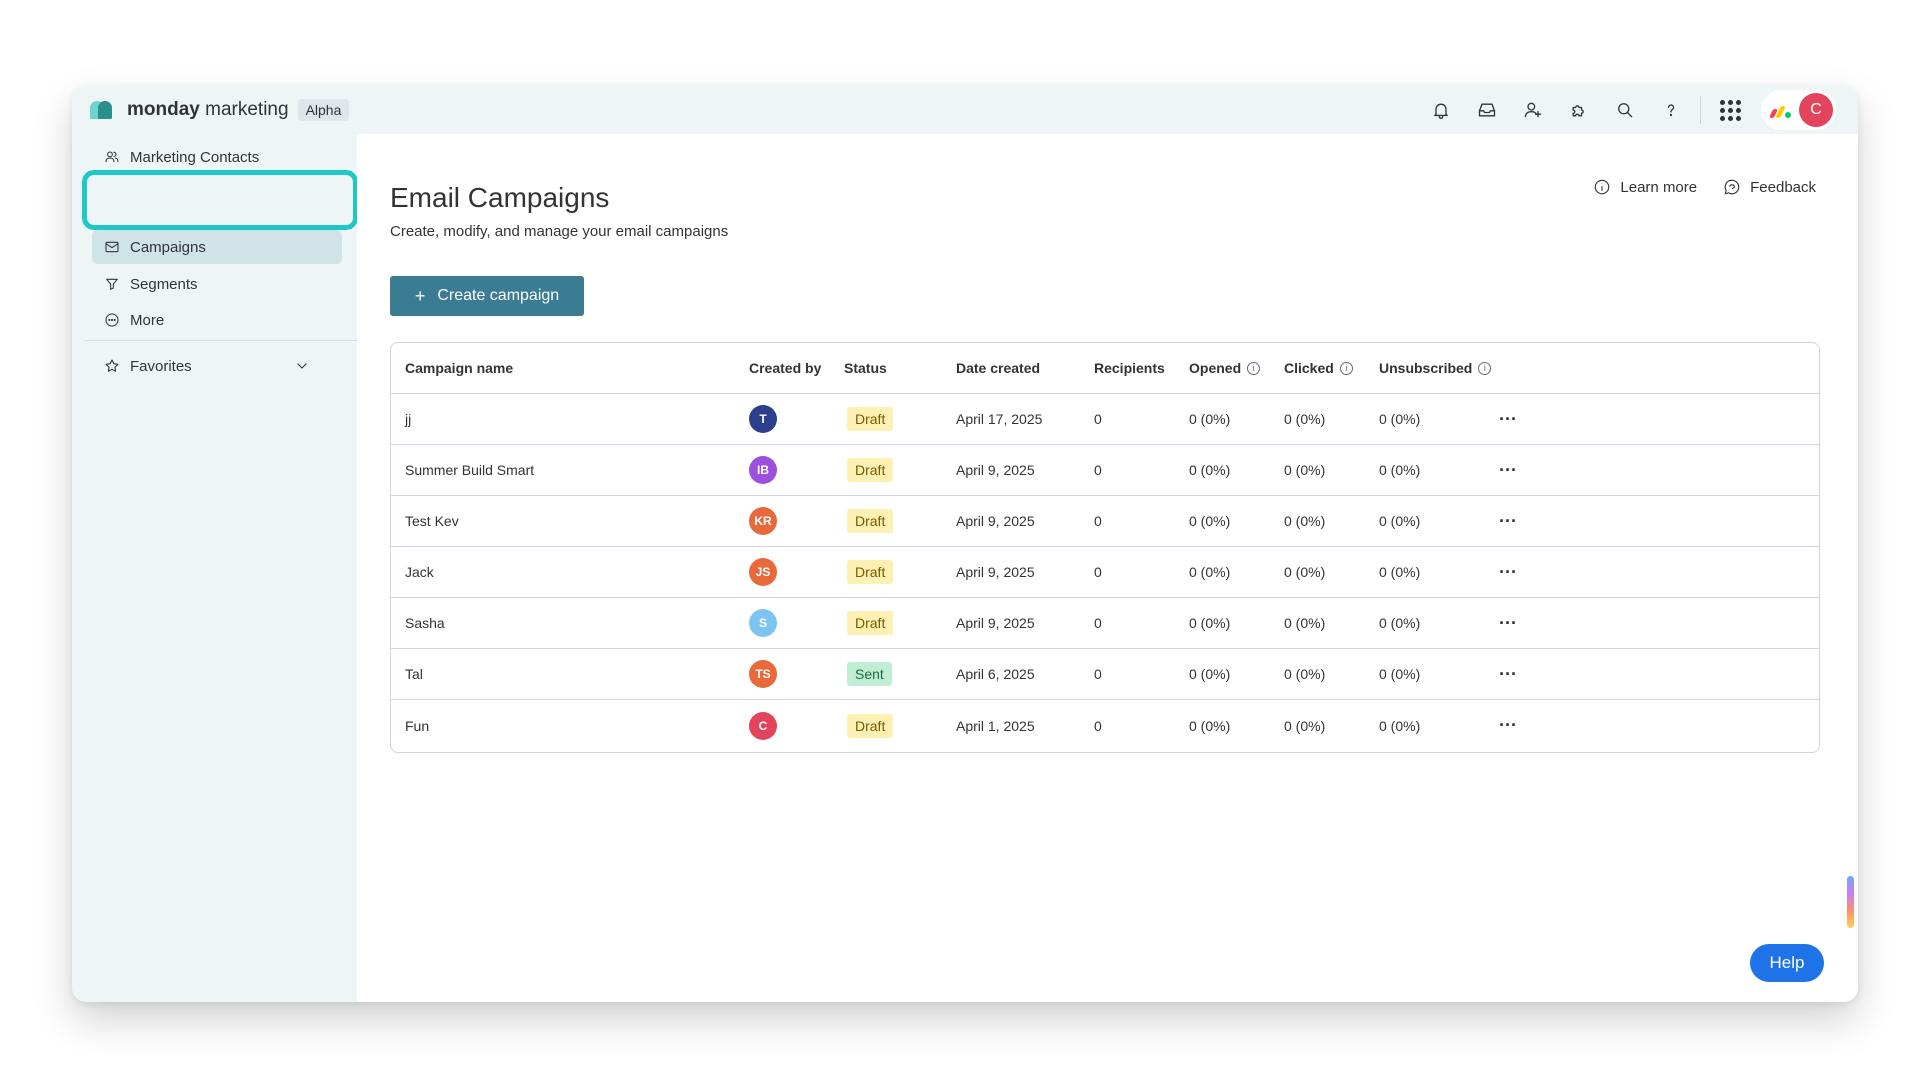 This screenshot has height=1080, width=1920. Describe the element at coordinates (408, 419) in the screenshot. I see `campaign-name: jj` at that location.